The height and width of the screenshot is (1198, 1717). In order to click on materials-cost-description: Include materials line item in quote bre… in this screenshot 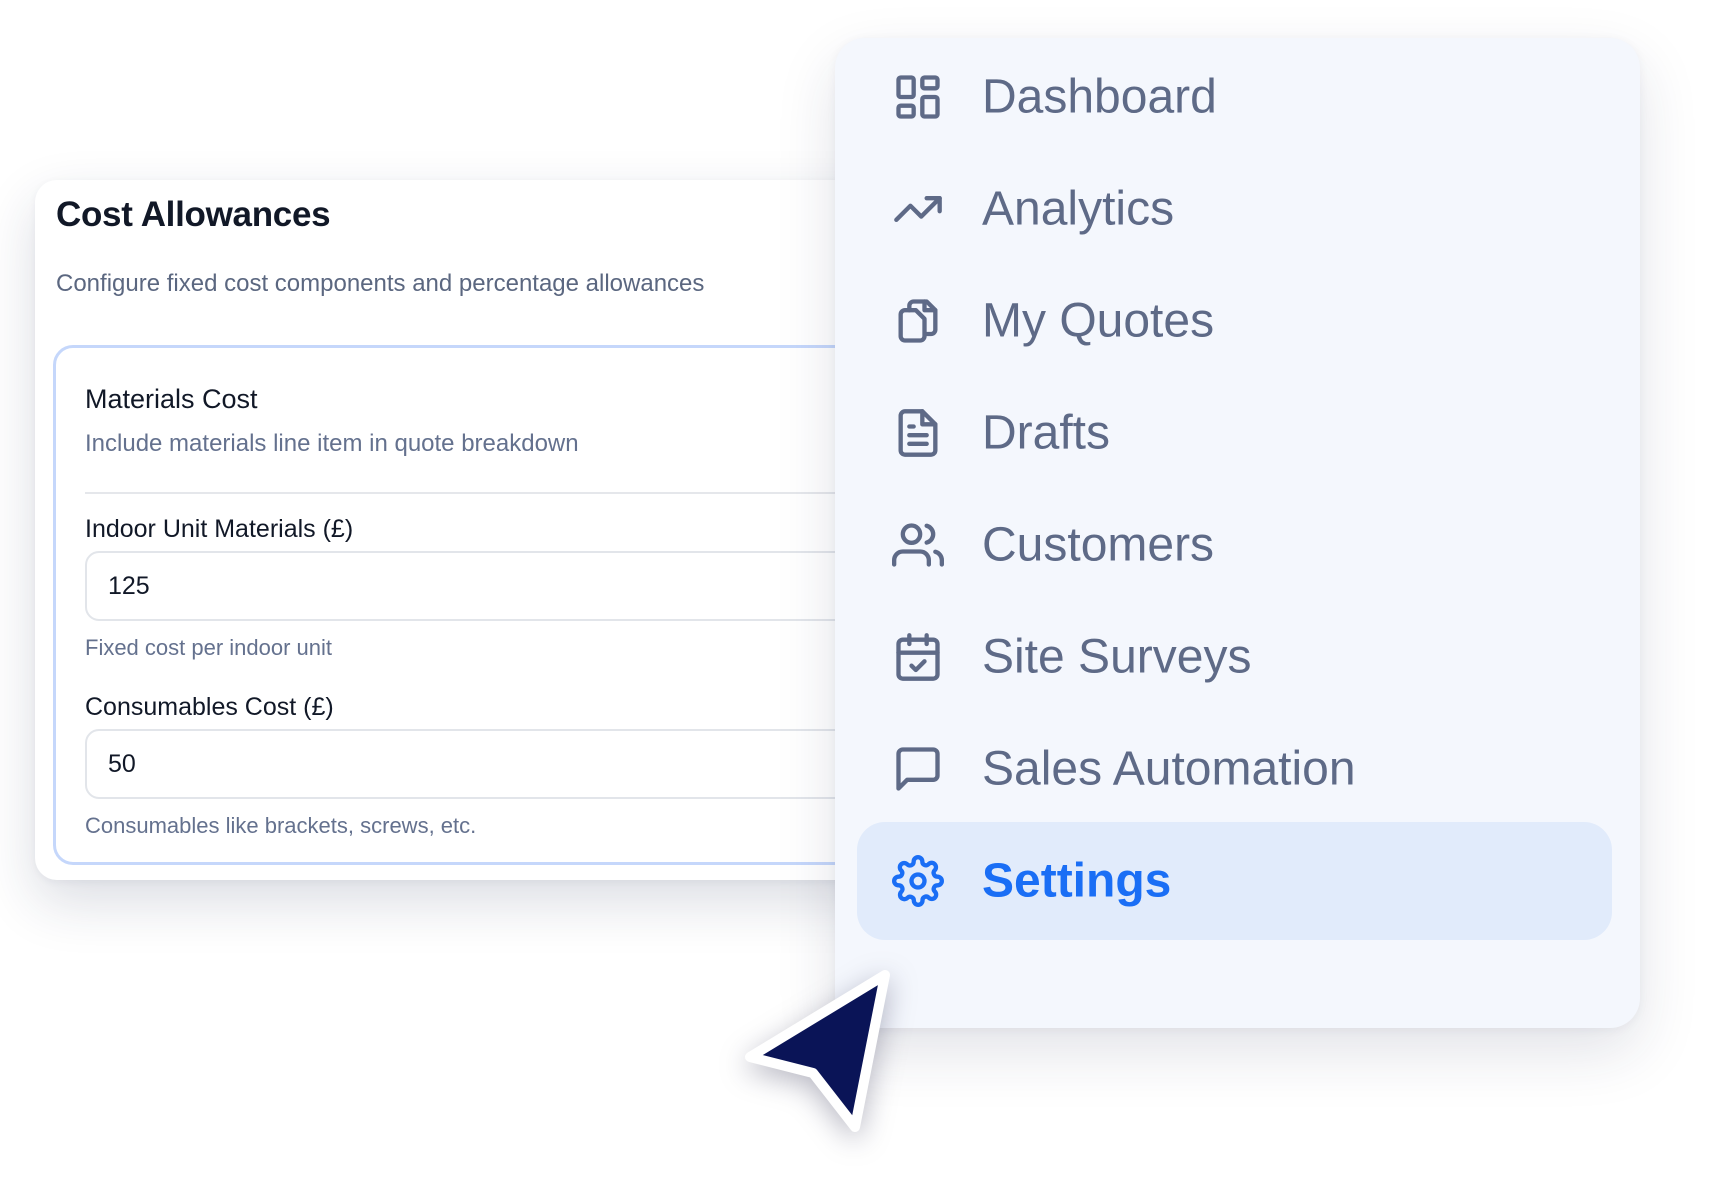, I will do `click(332, 443)`.